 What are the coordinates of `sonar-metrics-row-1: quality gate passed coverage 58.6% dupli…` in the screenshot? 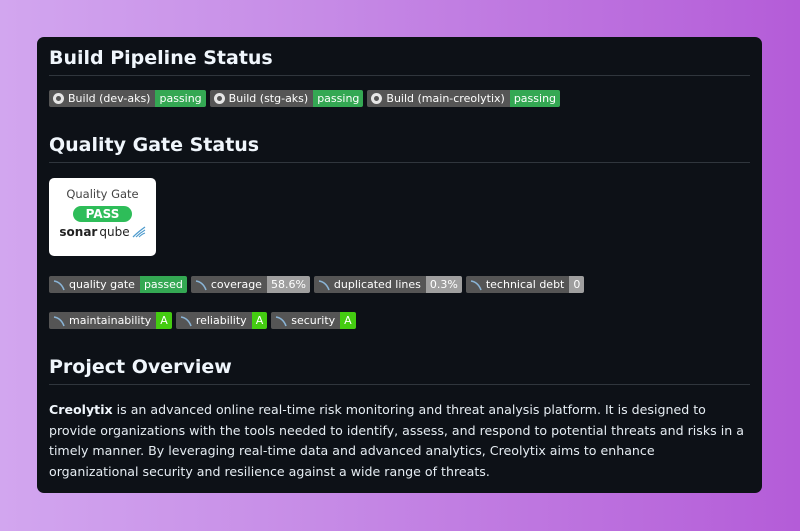 It's located at (317, 284).